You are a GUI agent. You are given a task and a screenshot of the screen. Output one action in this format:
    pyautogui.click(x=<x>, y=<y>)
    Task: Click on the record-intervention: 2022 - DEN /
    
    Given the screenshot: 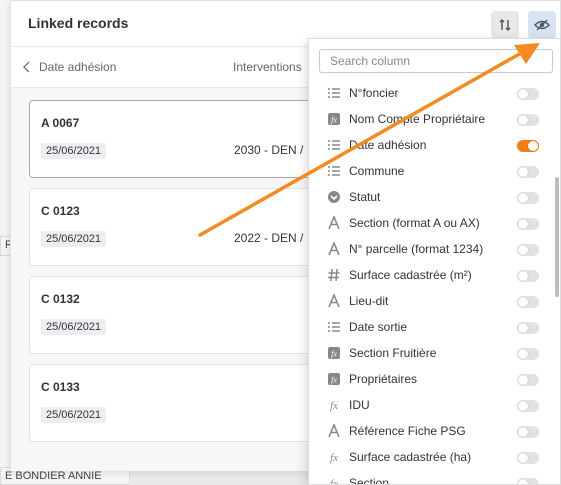 What is the action you would take?
    pyautogui.click(x=269, y=238)
    